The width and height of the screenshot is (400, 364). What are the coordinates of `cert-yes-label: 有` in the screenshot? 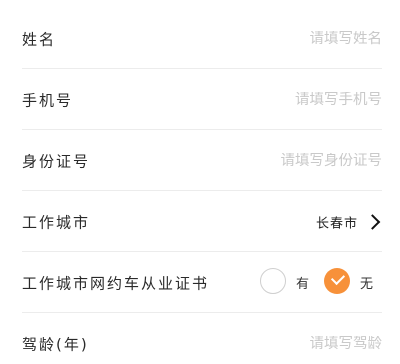 It's located at (302, 282).